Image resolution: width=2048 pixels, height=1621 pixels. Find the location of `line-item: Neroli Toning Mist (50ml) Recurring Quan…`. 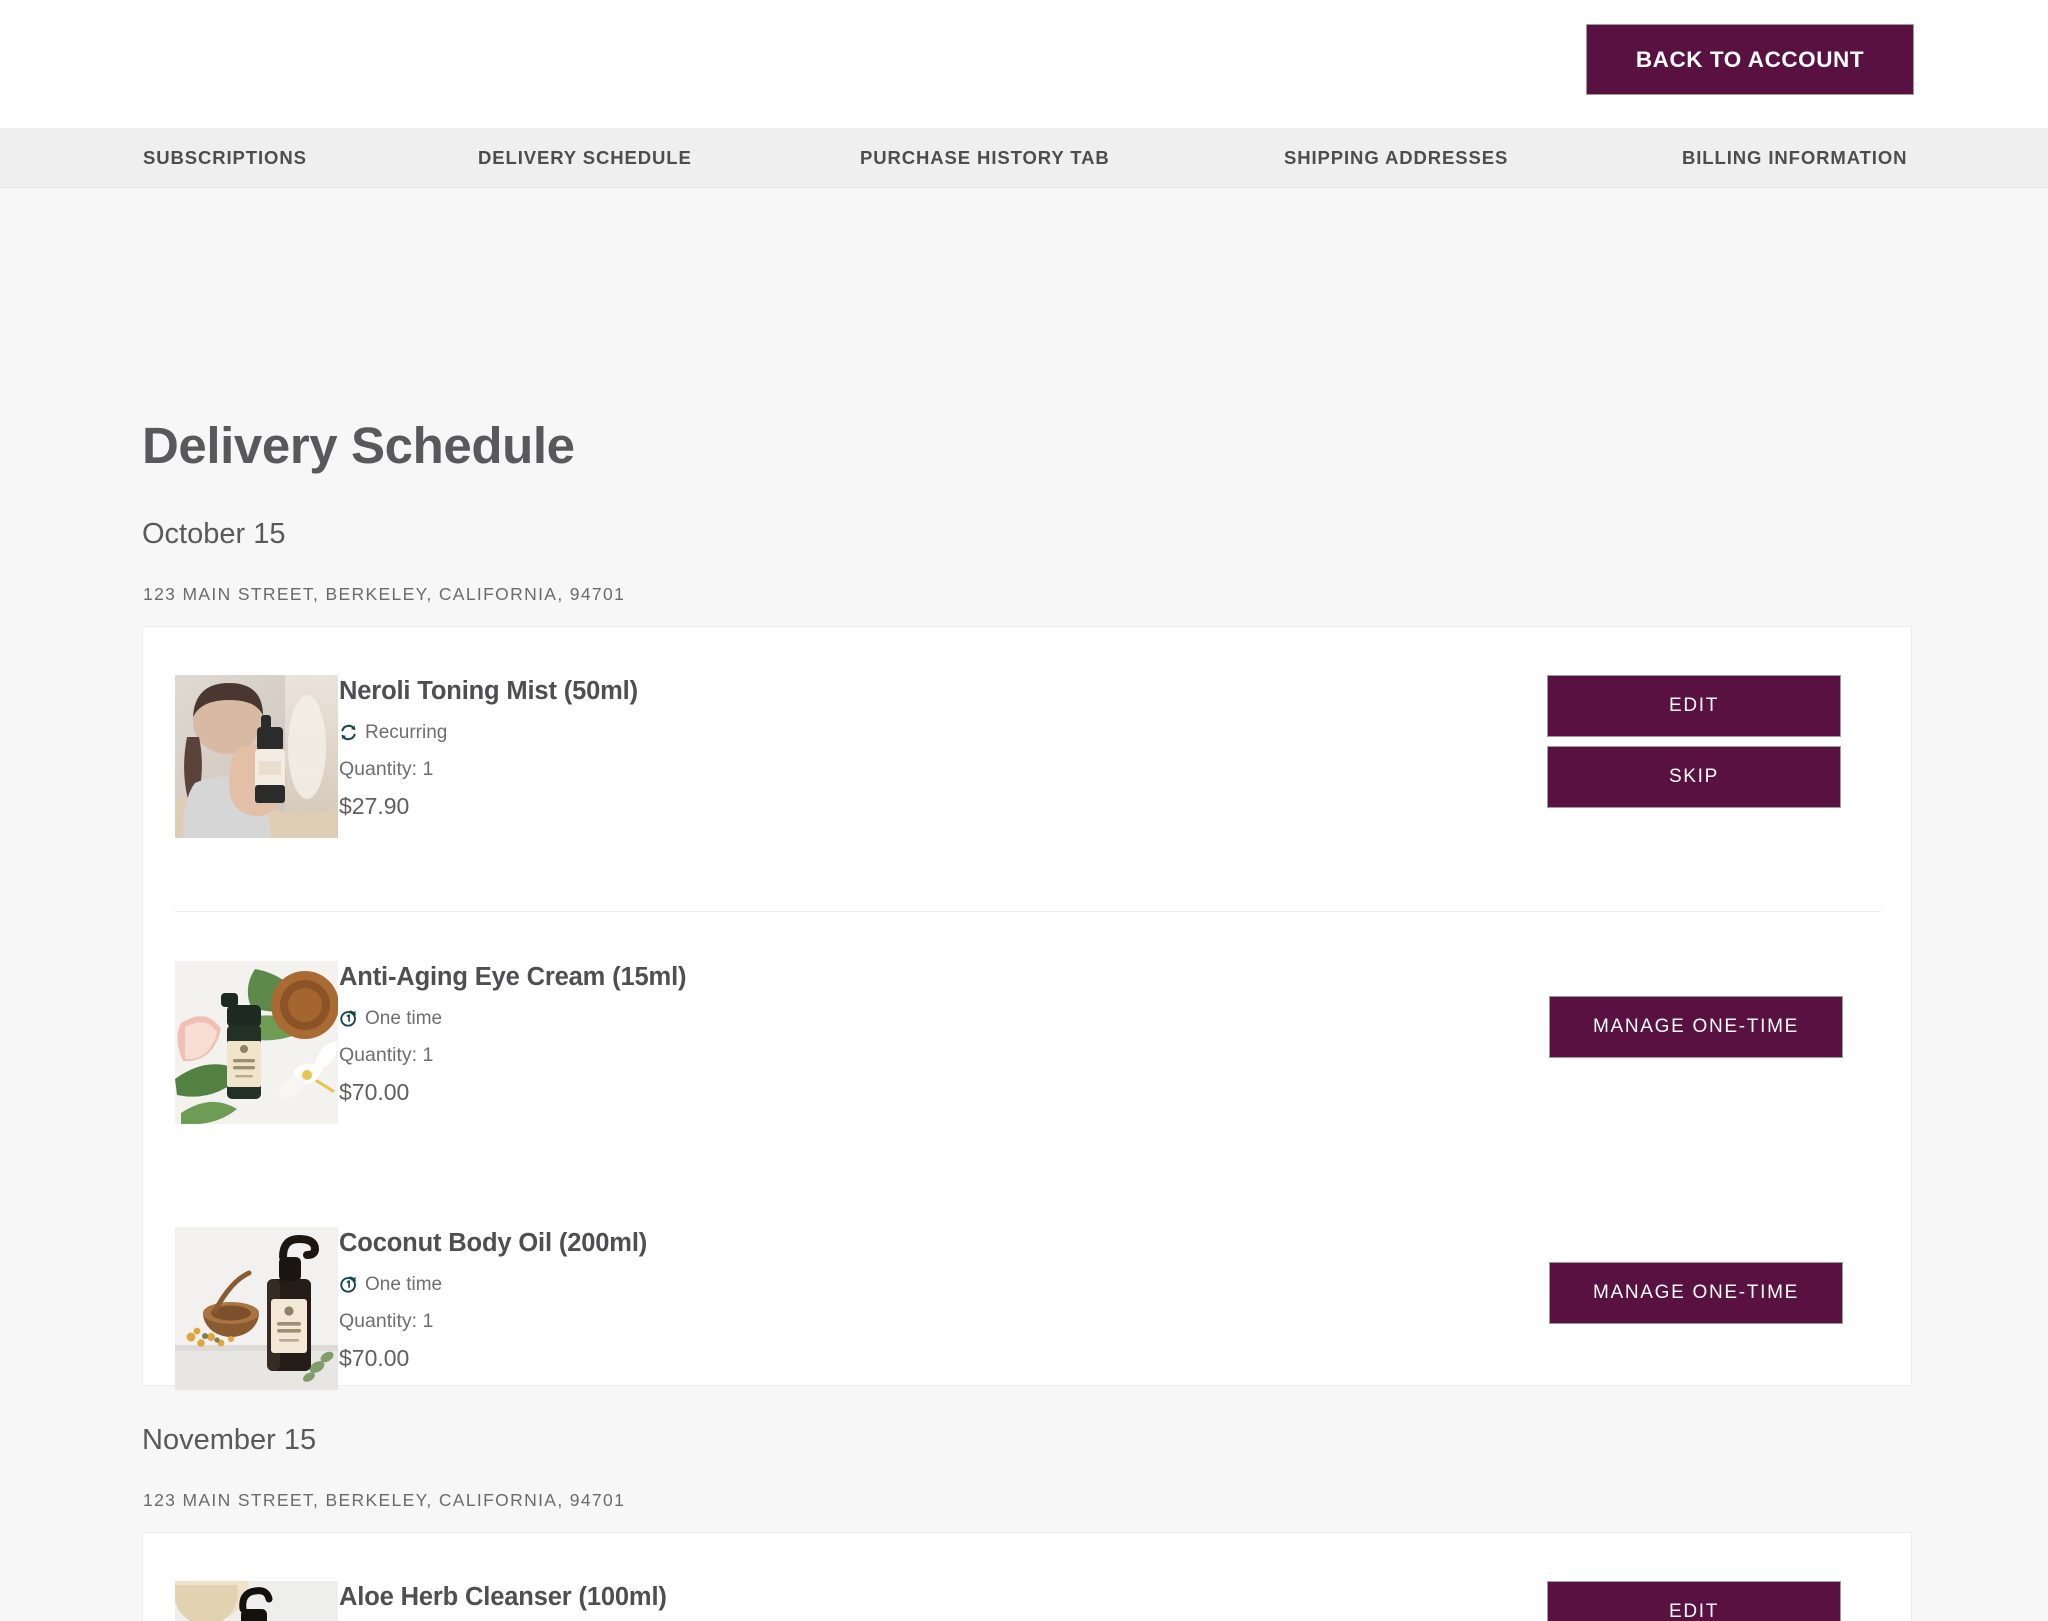

line-item: Neroli Toning Mist (50ml) Recurring Quan… is located at coordinates (1028, 775).